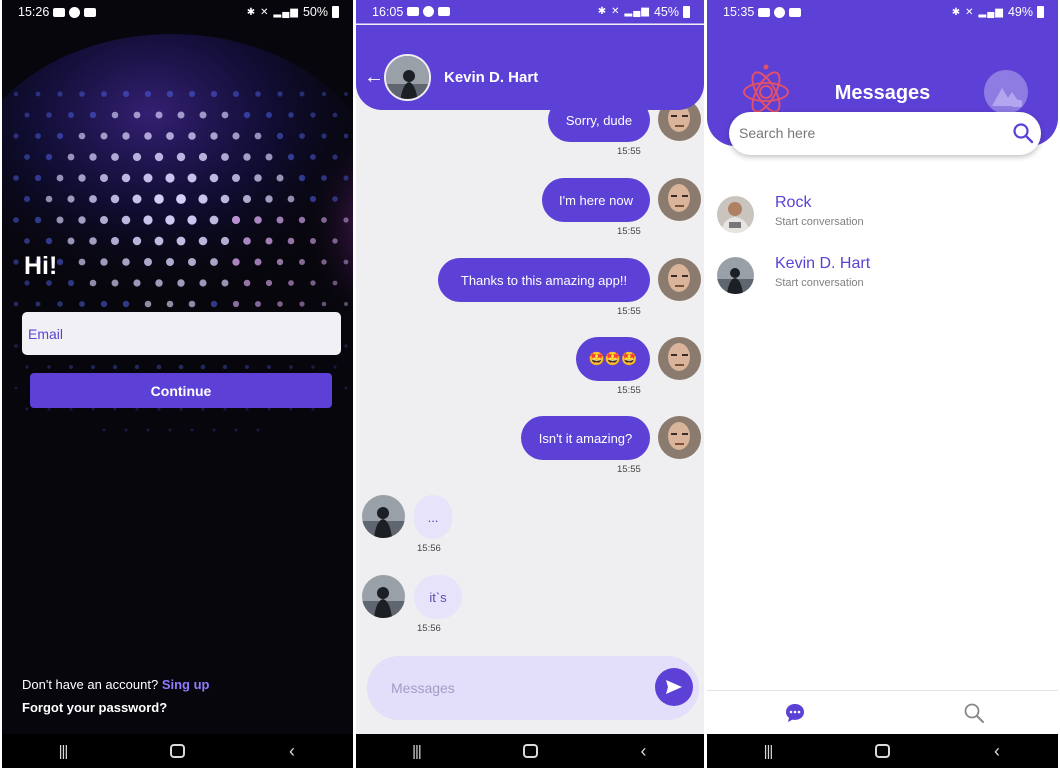 This screenshot has width=1060, height=768. What do you see at coordinates (177, 12) in the screenshot?
I see `status-bar: 15:26 ✱ ✕ ▂▄▆ 50%` at bounding box center [177, 12].